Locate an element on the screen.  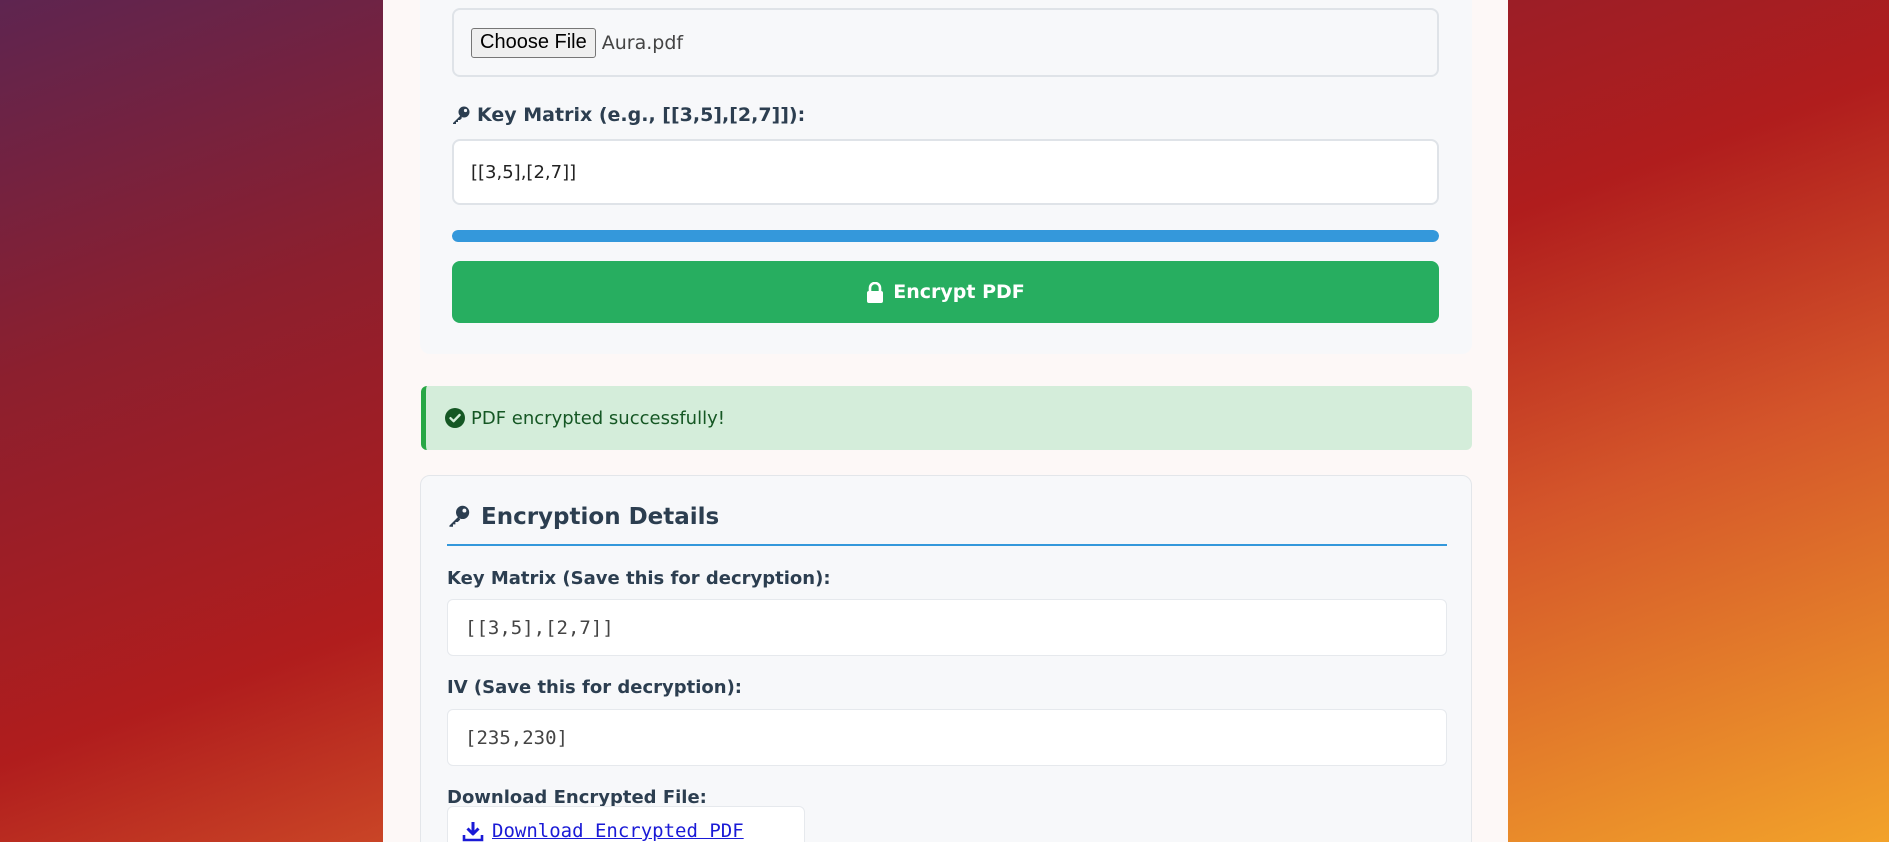
iv-label: IV (Save this for decryption): is located at coordinates (594, 687).